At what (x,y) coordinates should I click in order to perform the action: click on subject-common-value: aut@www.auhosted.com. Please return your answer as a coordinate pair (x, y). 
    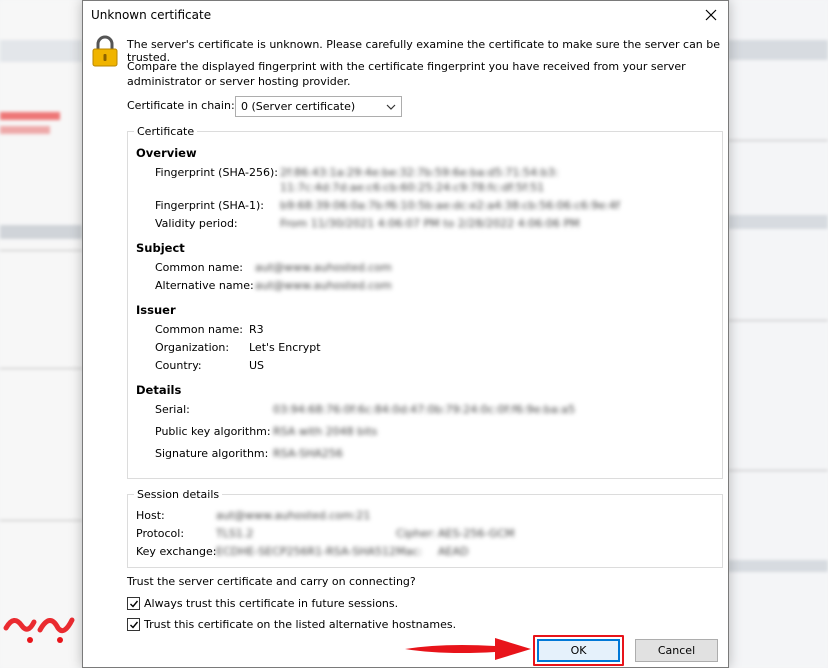
    Looking at the image, I should click on (323, 267).